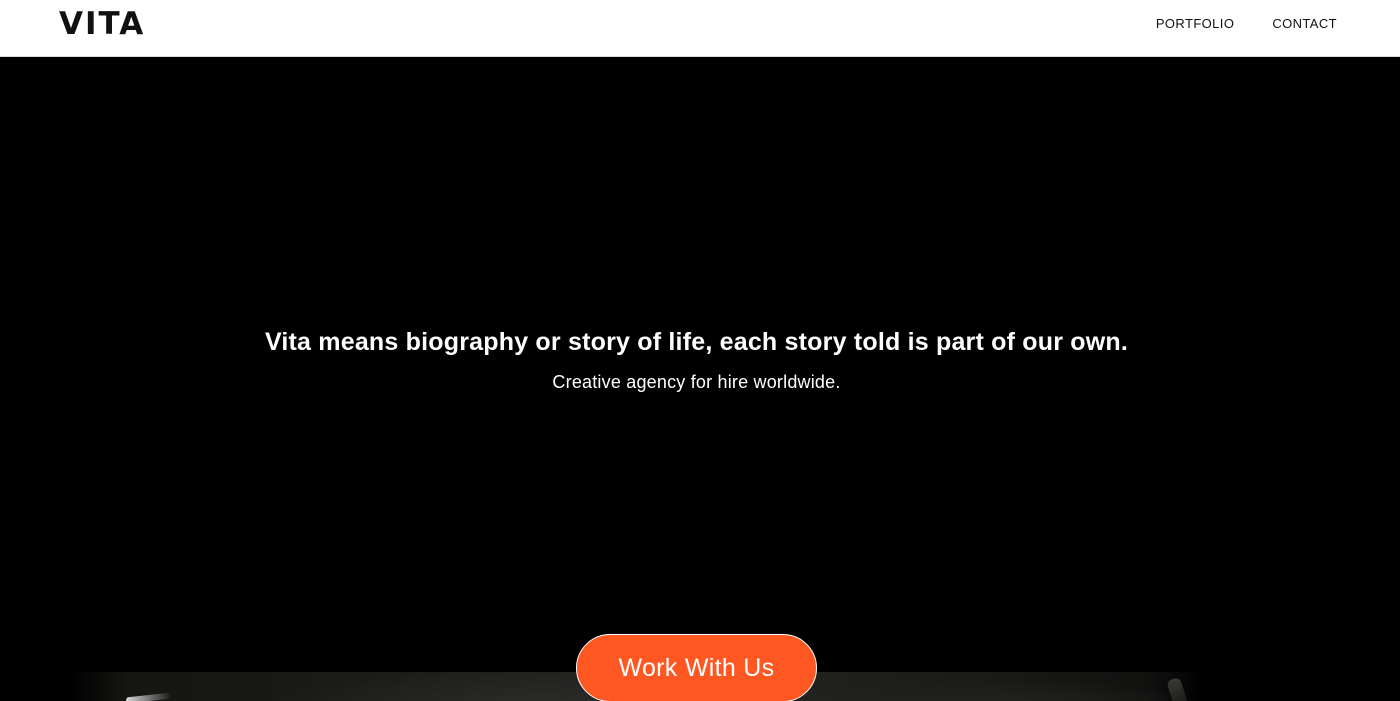  I want to click on hero-subline: Creative agency for hire worldwide., so click(696, 382).